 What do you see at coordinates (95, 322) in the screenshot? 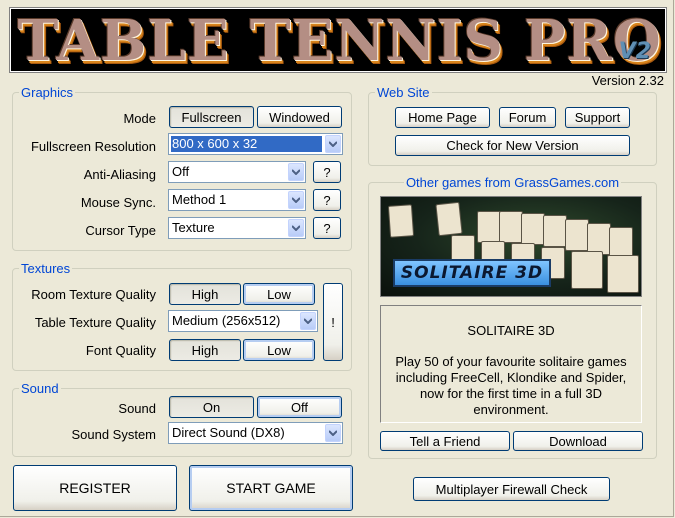
I see `table-texture-label: Table Texture Quality` at bounding box center [95, 322].